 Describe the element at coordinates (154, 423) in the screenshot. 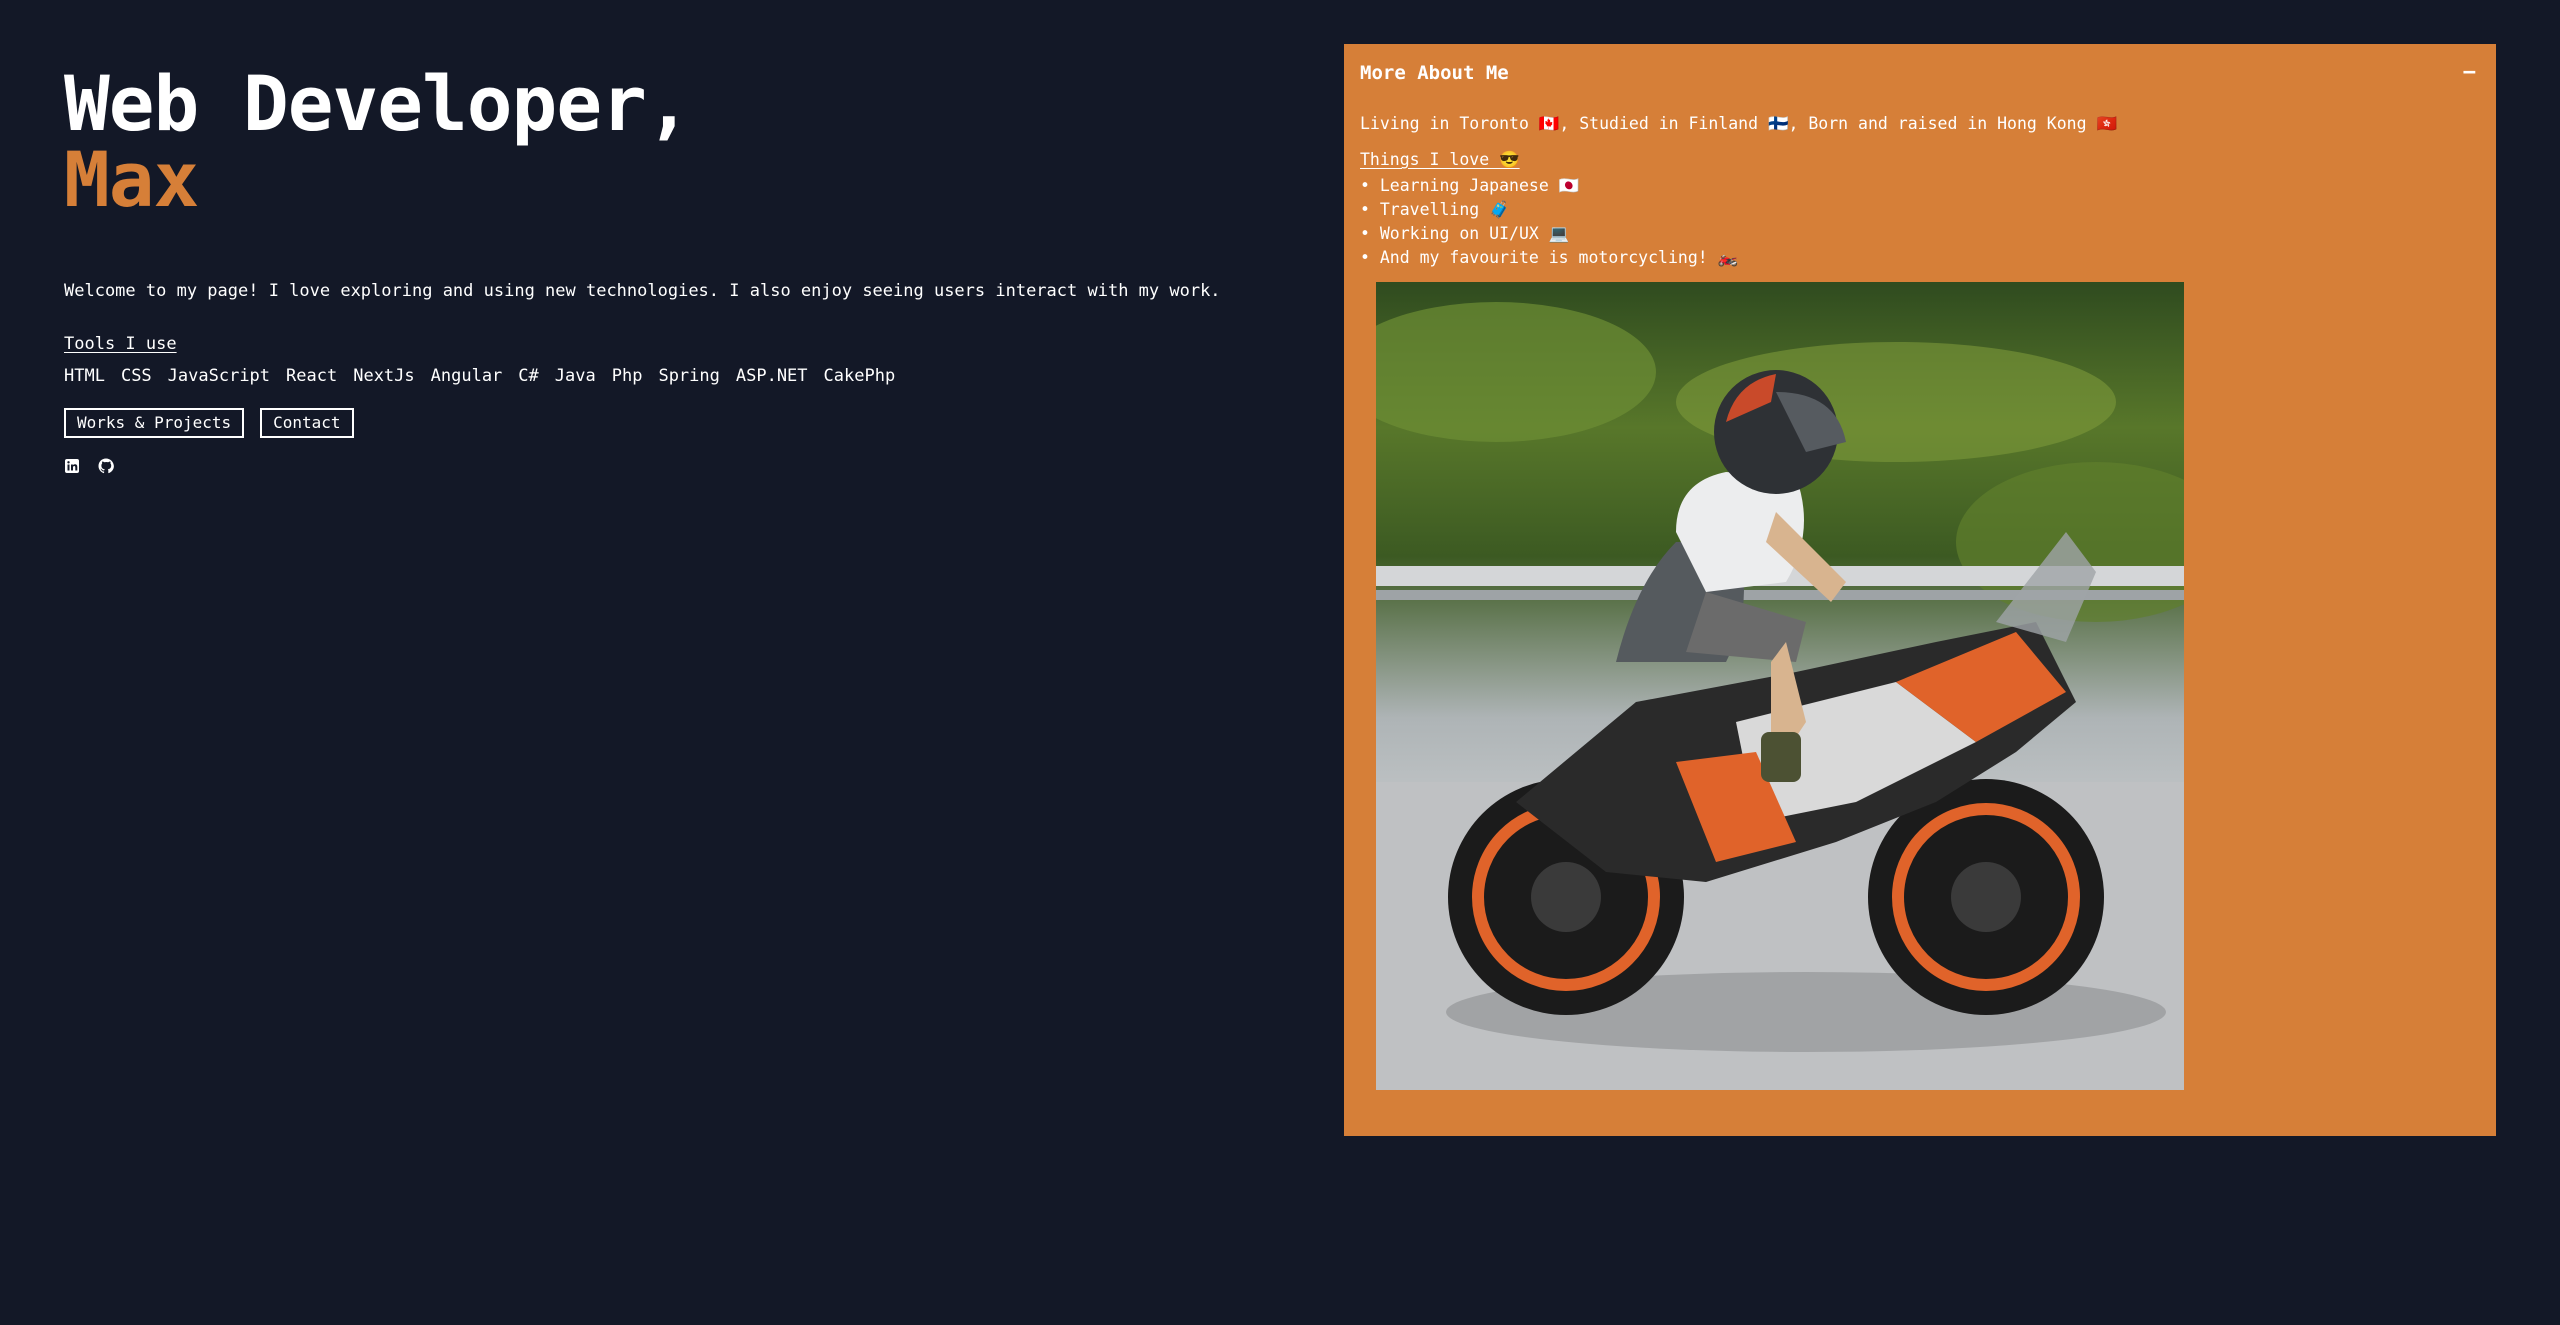

I see `works-projects-button: Works & Projects` at that location.